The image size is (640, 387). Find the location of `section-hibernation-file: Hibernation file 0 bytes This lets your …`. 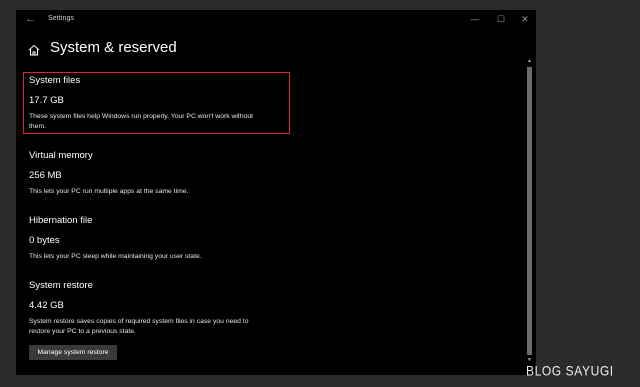

section-hibernation-file: Hibernation file 0 bytes This lets your … is located at coordinates (144, 238).